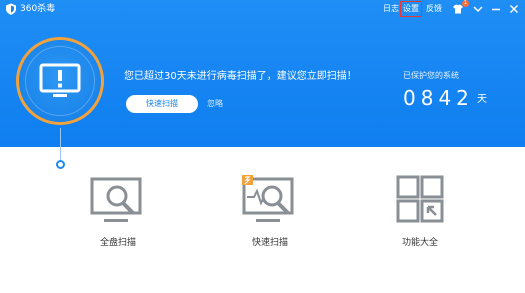  What do you see at coordinates (391, 9) in the screenshot?
I see `log-link: 日志` at bounding box center [391, 9].